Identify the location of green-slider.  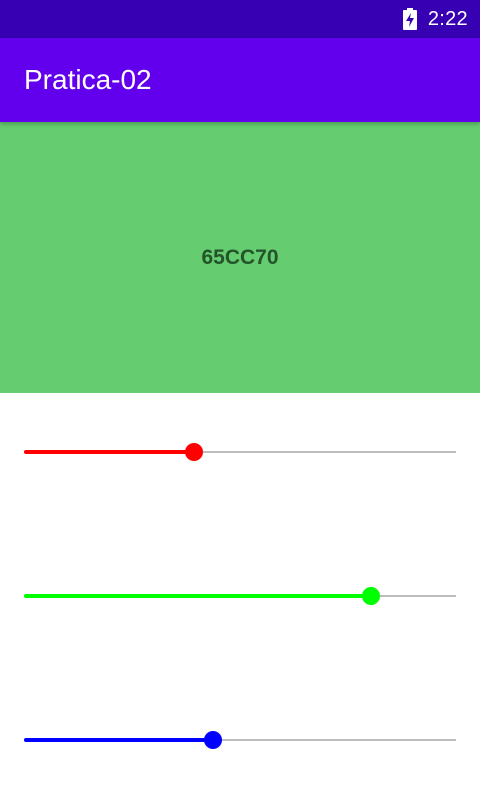
(240, 596).